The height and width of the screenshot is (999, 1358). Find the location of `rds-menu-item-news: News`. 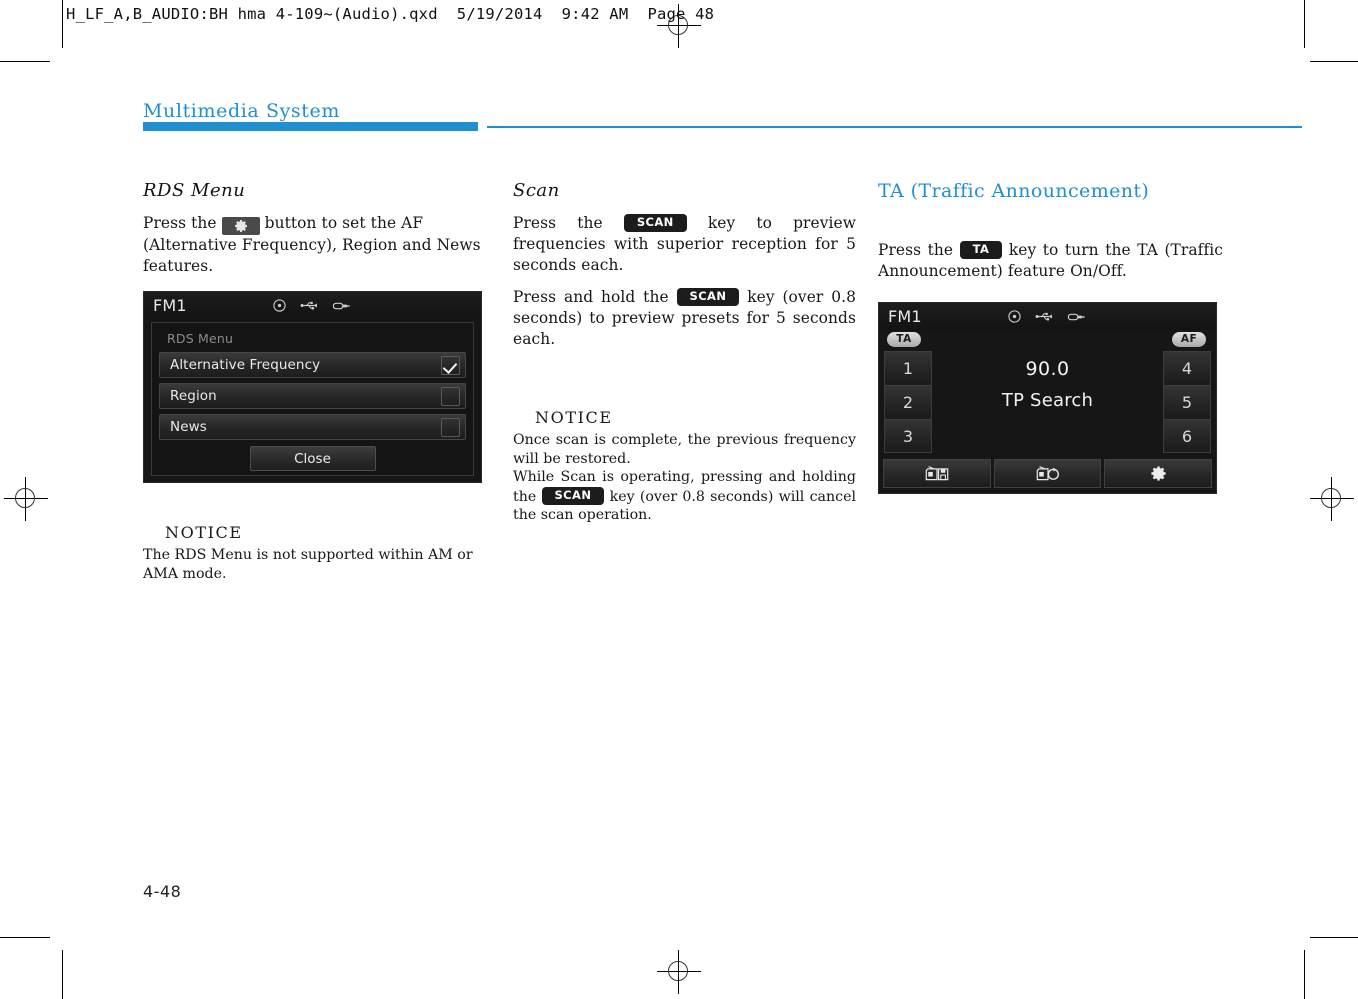

rds-menu-item-news: News is located at coordinates (312, 427).